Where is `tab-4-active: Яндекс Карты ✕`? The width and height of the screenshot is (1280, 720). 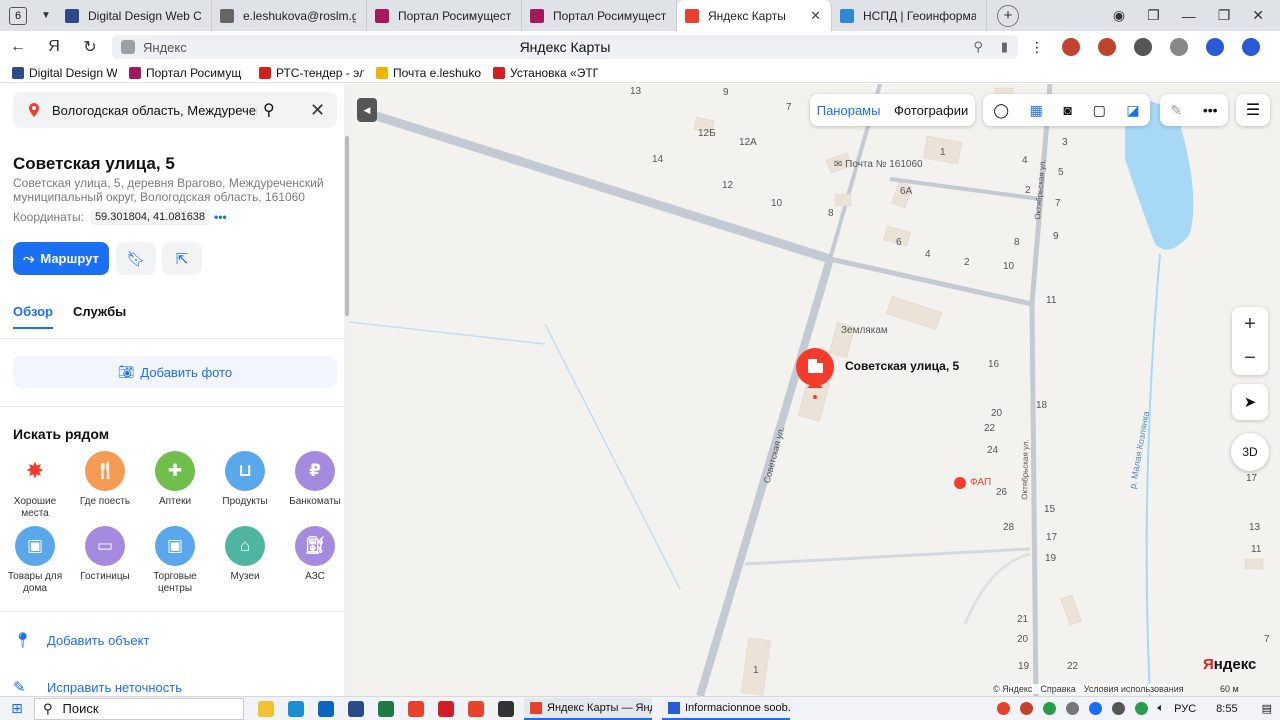
tab-4-active: Яндекс Карты ✕ is located at coordinates (754, 15).